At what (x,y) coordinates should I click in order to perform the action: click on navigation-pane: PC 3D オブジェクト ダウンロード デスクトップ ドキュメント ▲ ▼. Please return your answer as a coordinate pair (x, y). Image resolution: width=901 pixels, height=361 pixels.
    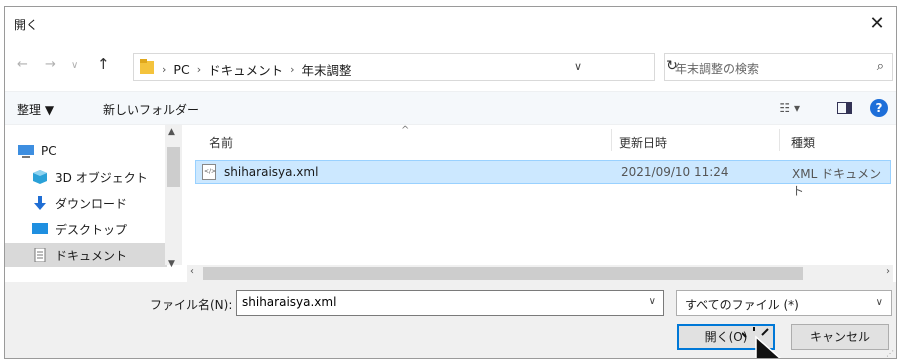
    Looking at the image, I should click on (95, 201).